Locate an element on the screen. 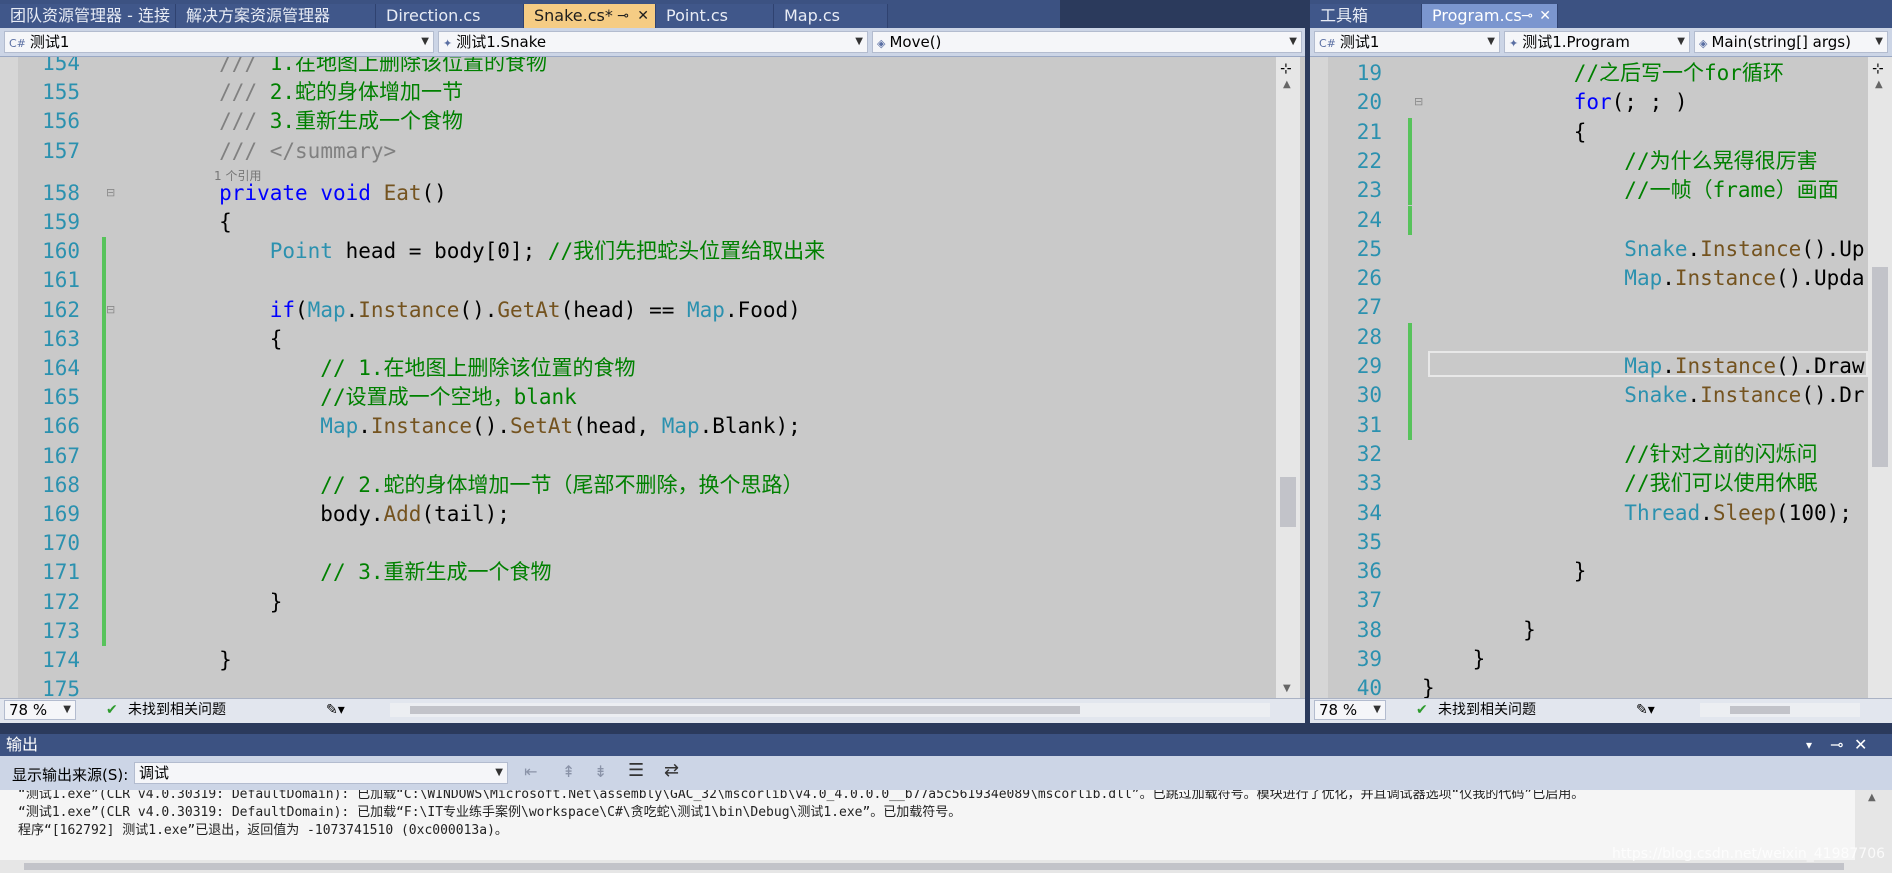 The height and width of the screenshot is (873, 1892). code-line: //一帧（frame）画面 is located at coordinates (1630, 190).